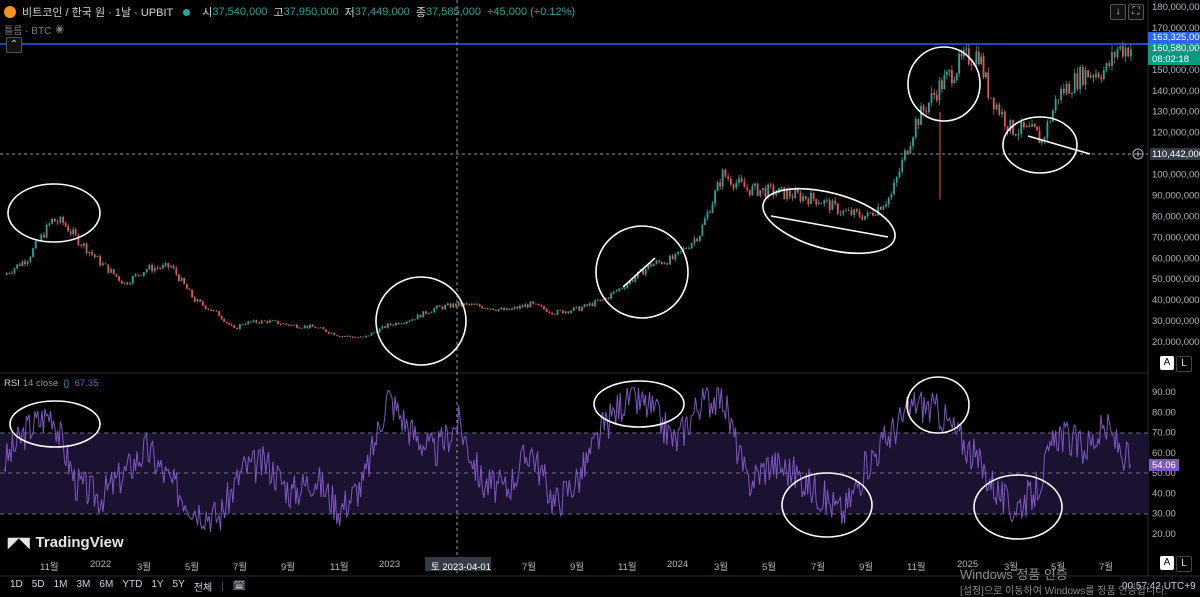  What do you see at coordinates (1184, 364) in the screenshot?
I see `log-scale-button: L` at bounding box center [1184, 364].